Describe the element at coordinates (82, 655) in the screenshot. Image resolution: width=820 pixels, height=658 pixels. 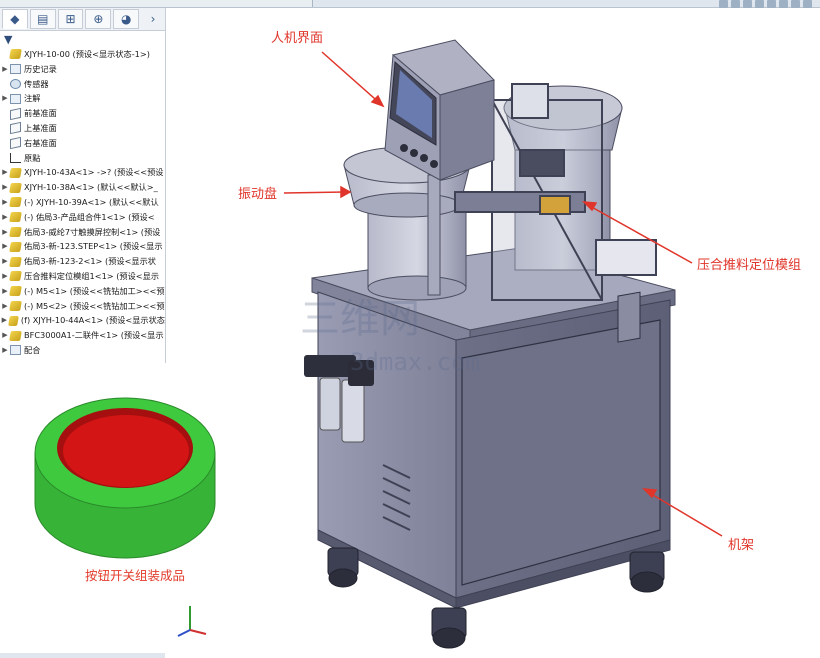
I see `bottom-tab-bar` at that location.